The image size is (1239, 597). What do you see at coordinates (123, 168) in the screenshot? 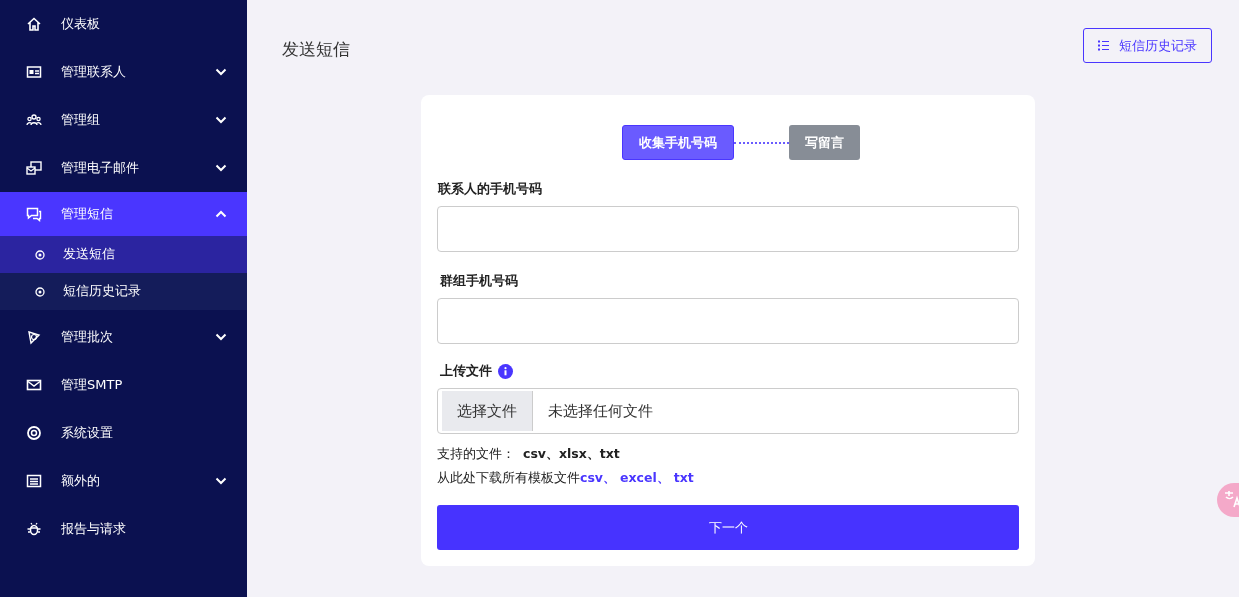
I see `sidebar-item: 管理电子邮件` at bounding box center [123, 168].